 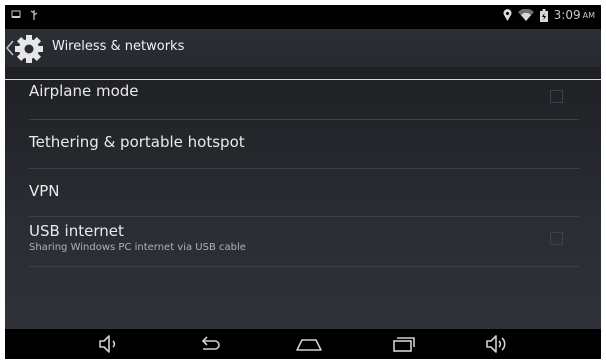 I want to click on recents-icon, so click(x=403, y=344).